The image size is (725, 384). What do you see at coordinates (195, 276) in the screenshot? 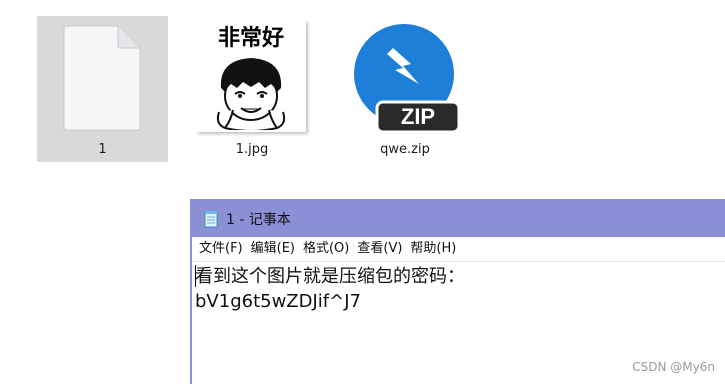
I see `text-caret` at bounding box center [195, 276].